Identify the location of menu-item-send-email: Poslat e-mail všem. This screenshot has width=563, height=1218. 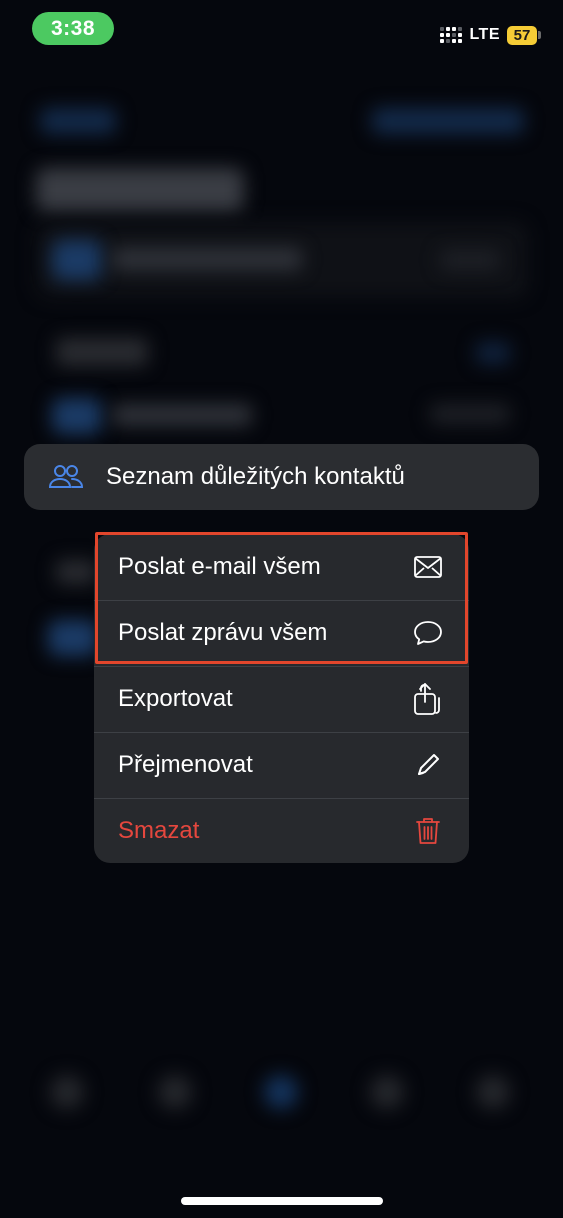
(281, 567).